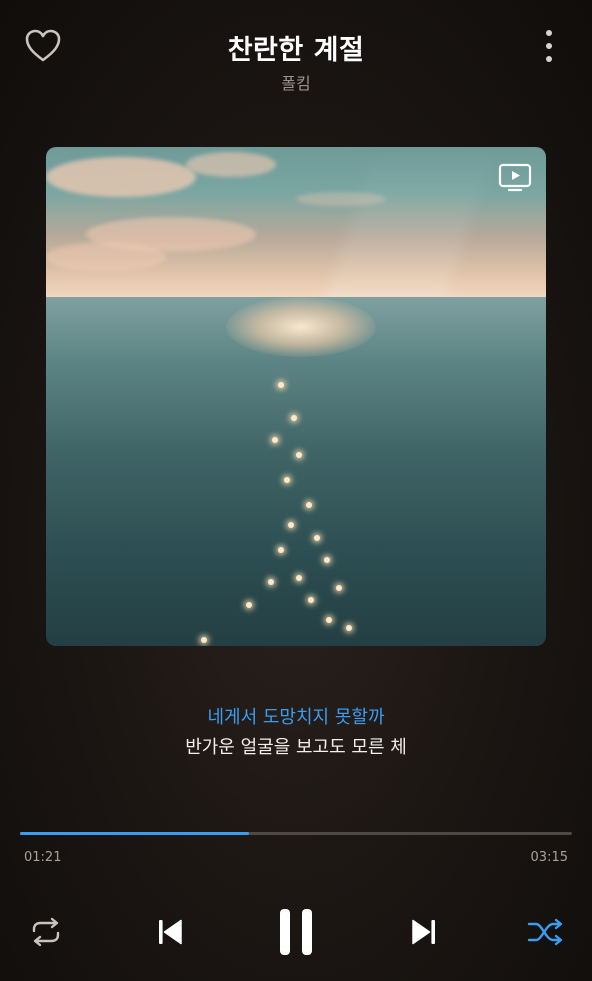 This screenshot has width=592, height=981. I want to click on total-duration: 03:15, so click(549, 857).